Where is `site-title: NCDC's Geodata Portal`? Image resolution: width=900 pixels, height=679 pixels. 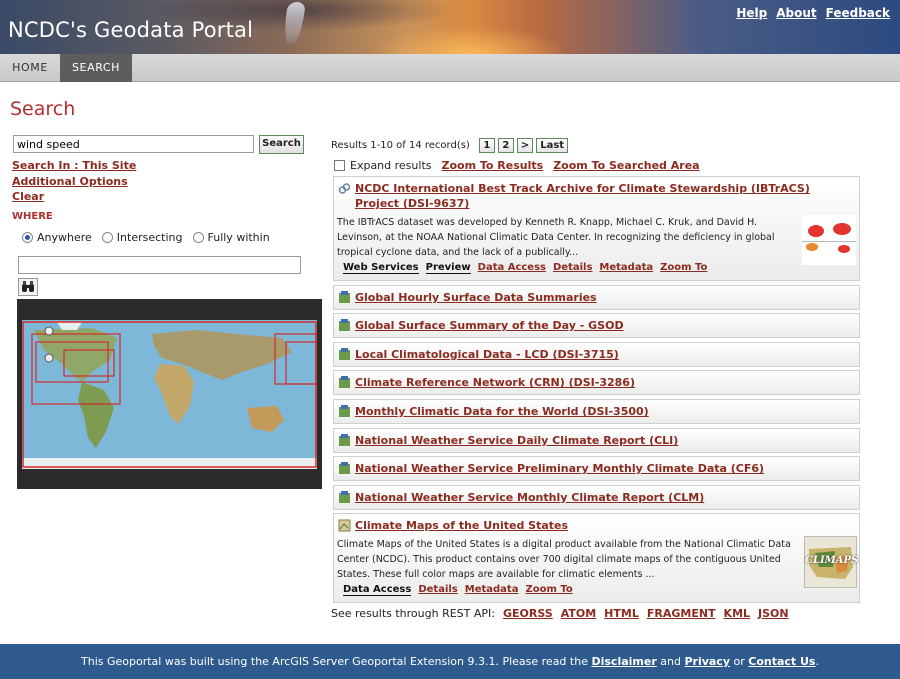
site-title: NCDC's Geodata Portal is located at coordinates (131, 30).